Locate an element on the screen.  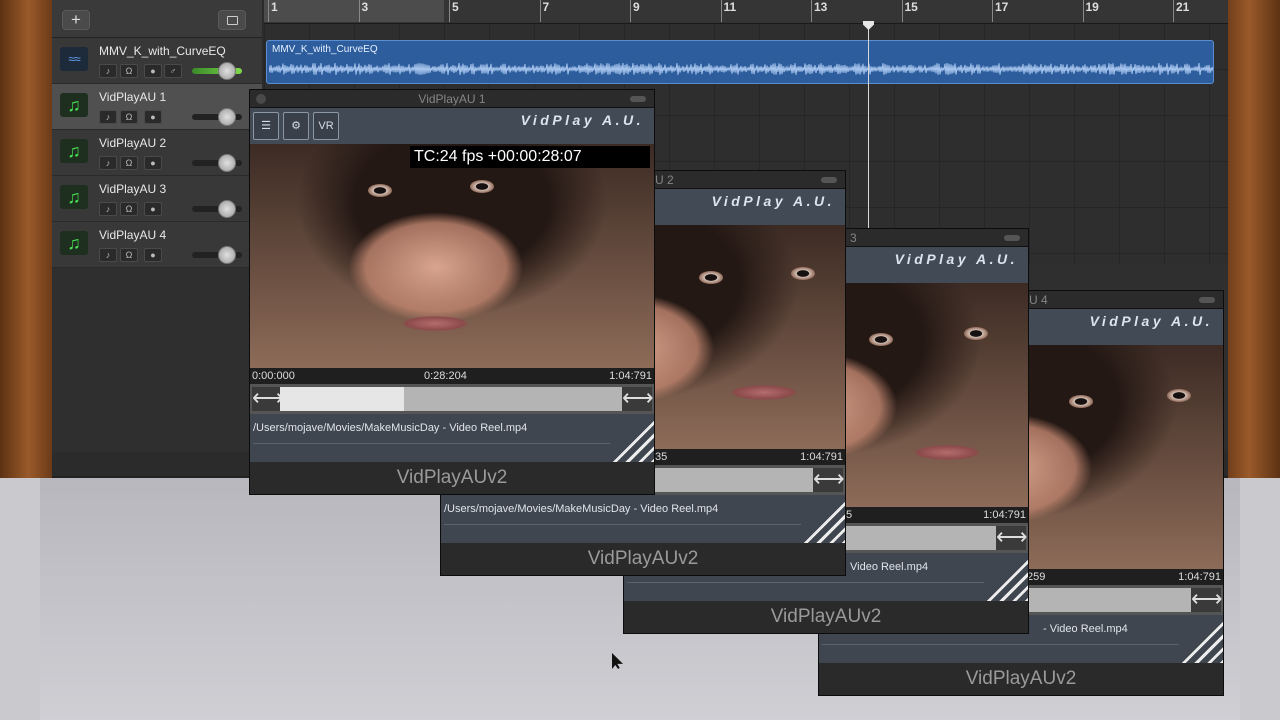
scrub-bar: ⟷ ⟷ is located at coordinates (452, 399).